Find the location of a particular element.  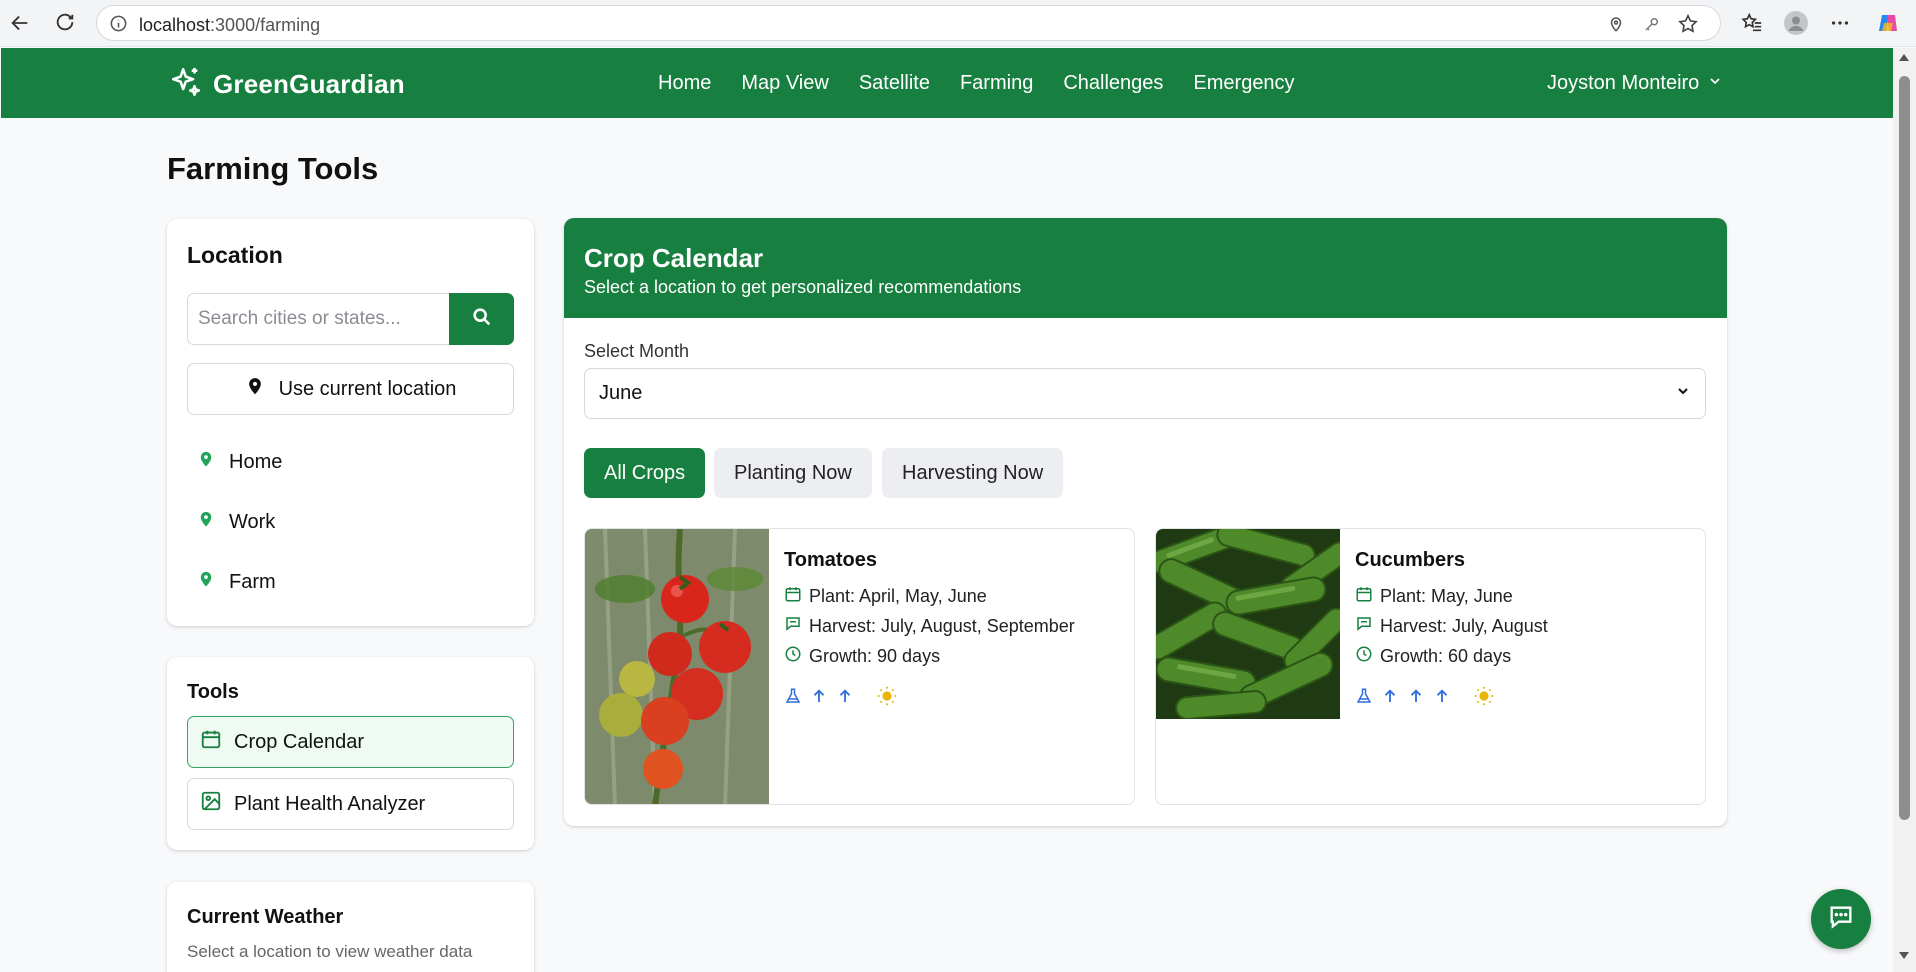

site-info-icon is located at coordinates (118, 26).